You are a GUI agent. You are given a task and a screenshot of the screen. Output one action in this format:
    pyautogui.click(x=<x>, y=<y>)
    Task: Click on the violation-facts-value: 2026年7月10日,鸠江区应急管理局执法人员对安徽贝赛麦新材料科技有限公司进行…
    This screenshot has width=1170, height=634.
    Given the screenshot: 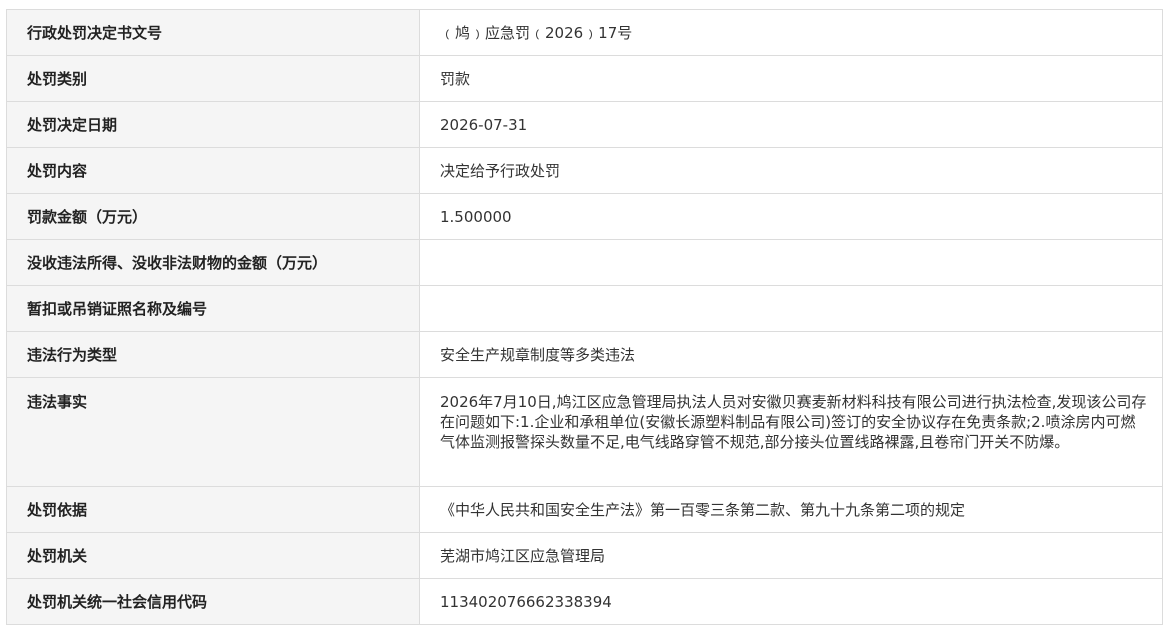 What is the action you would take?
    pyautogui.click(x=791, y=432)
    